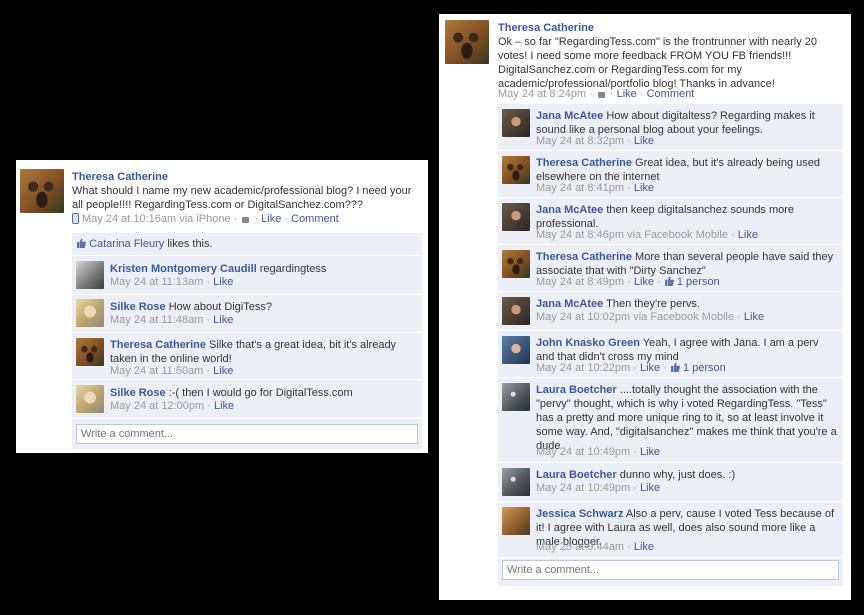 Image resolution: width=864 pixels, height=615 pixels. I want to click on comment-timestamp: May 24 at 10:02pm via Facebook Mobile, so click(635, 317).